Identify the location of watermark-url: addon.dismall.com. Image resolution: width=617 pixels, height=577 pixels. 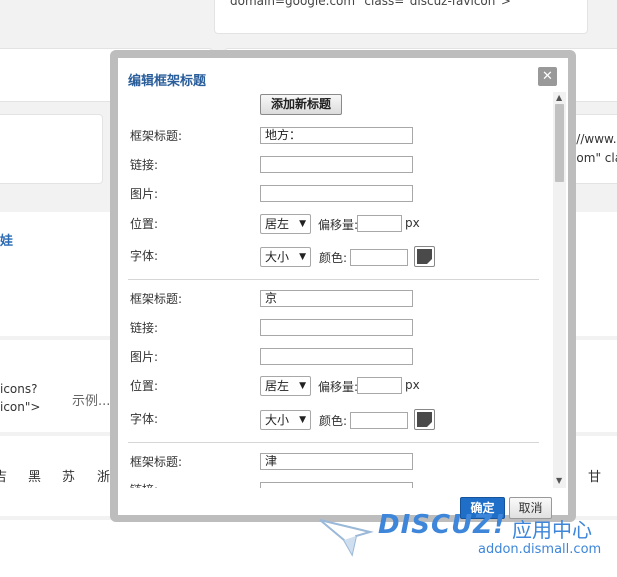
(540, 549).